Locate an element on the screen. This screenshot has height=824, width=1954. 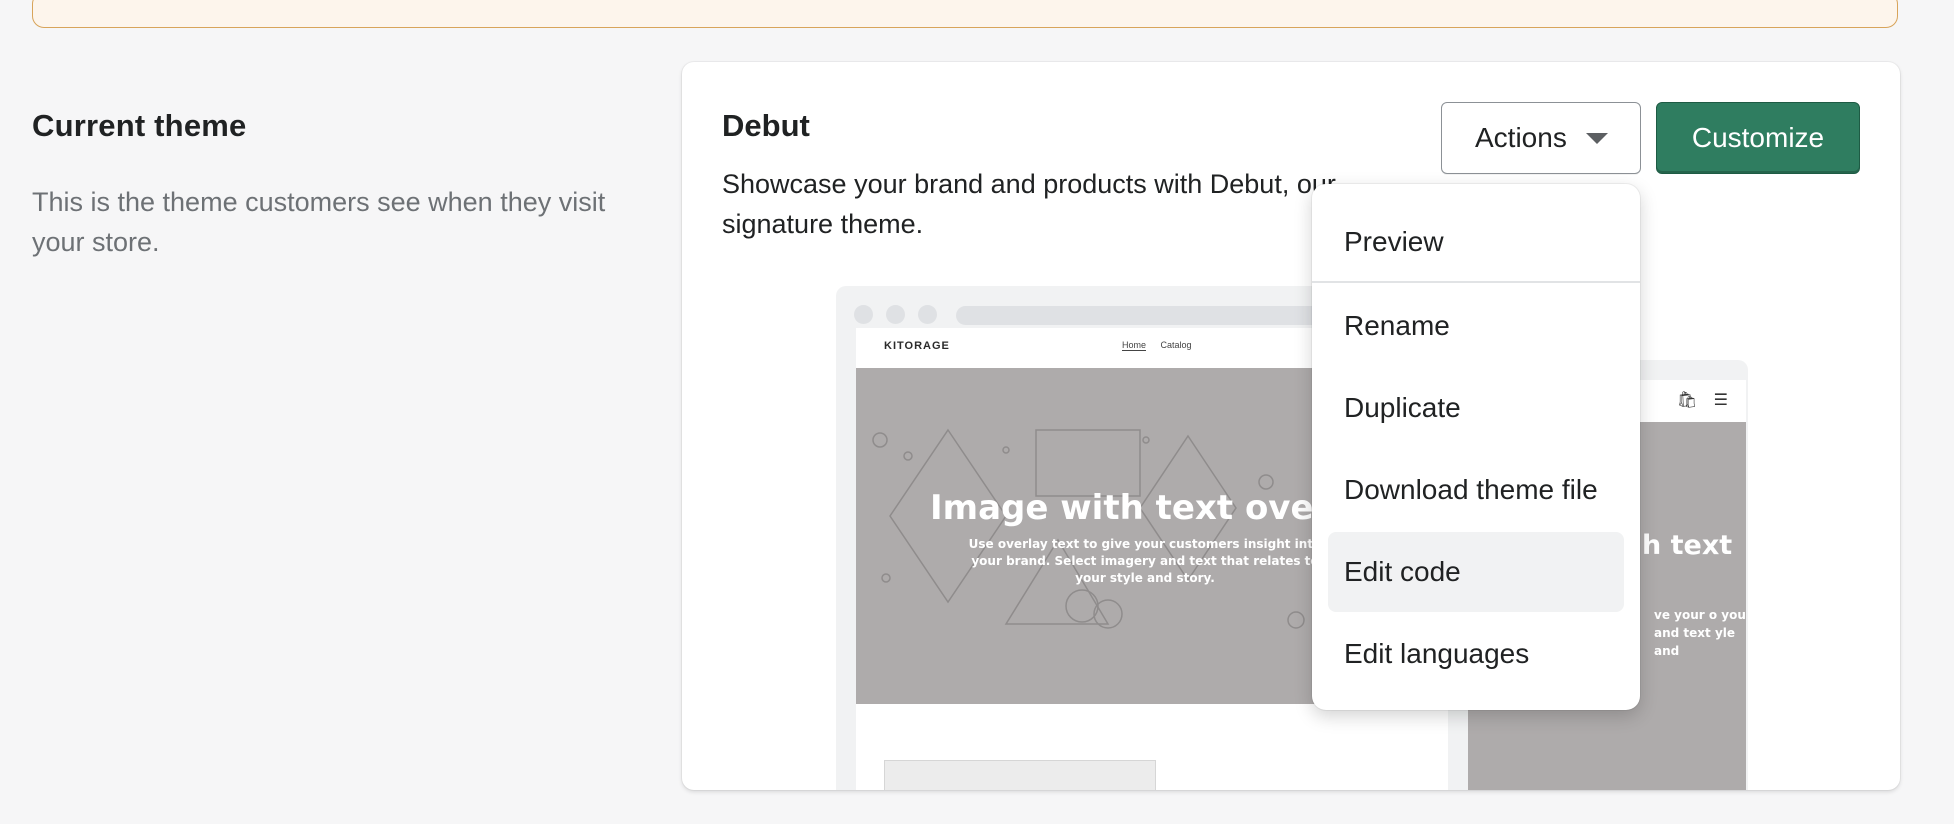
menu-item-edit-languages: Edit languages is located at coordinates (1476, 654).